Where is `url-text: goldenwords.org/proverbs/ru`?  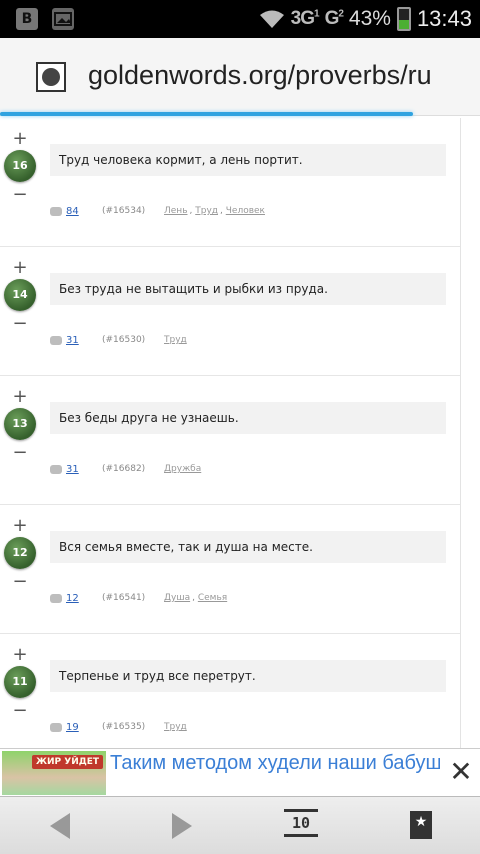 url-text: goldenwords.org/proverbs/ru is located at coordinates (260, 75).